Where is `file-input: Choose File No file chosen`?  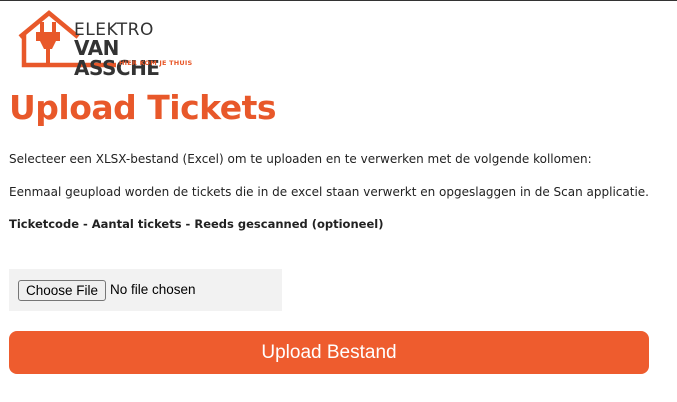
file-input: Choose File No file chosen is located at coordinates (145, 290).